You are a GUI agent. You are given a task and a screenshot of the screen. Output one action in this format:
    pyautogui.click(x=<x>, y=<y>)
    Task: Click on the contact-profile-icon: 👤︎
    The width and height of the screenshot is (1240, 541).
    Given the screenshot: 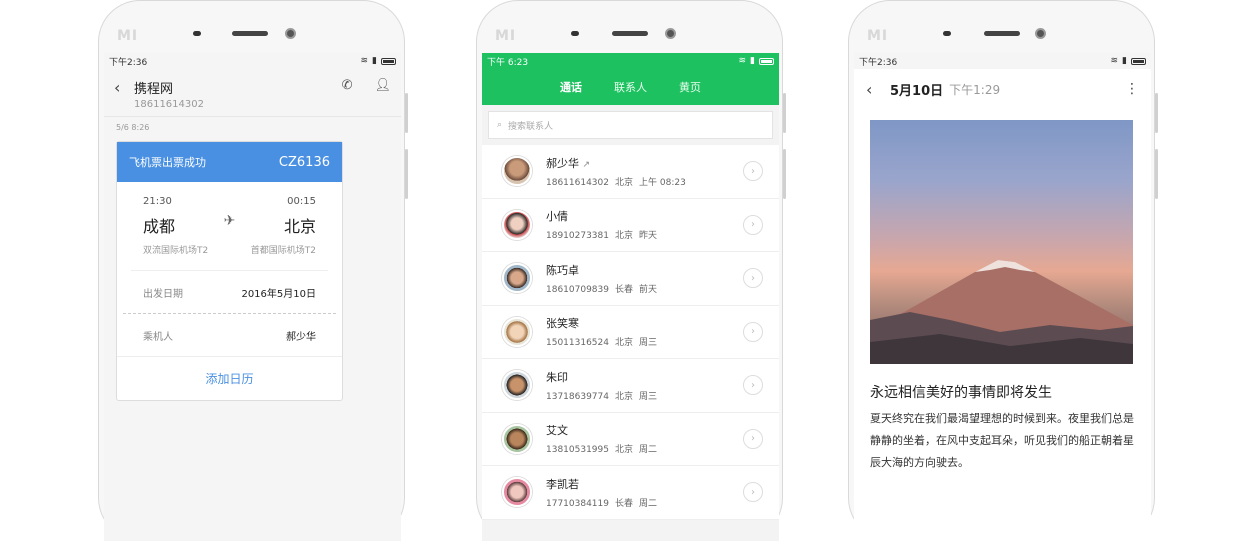 What is the action you would take?
    pyautogui.click(x=382, y=85)
    